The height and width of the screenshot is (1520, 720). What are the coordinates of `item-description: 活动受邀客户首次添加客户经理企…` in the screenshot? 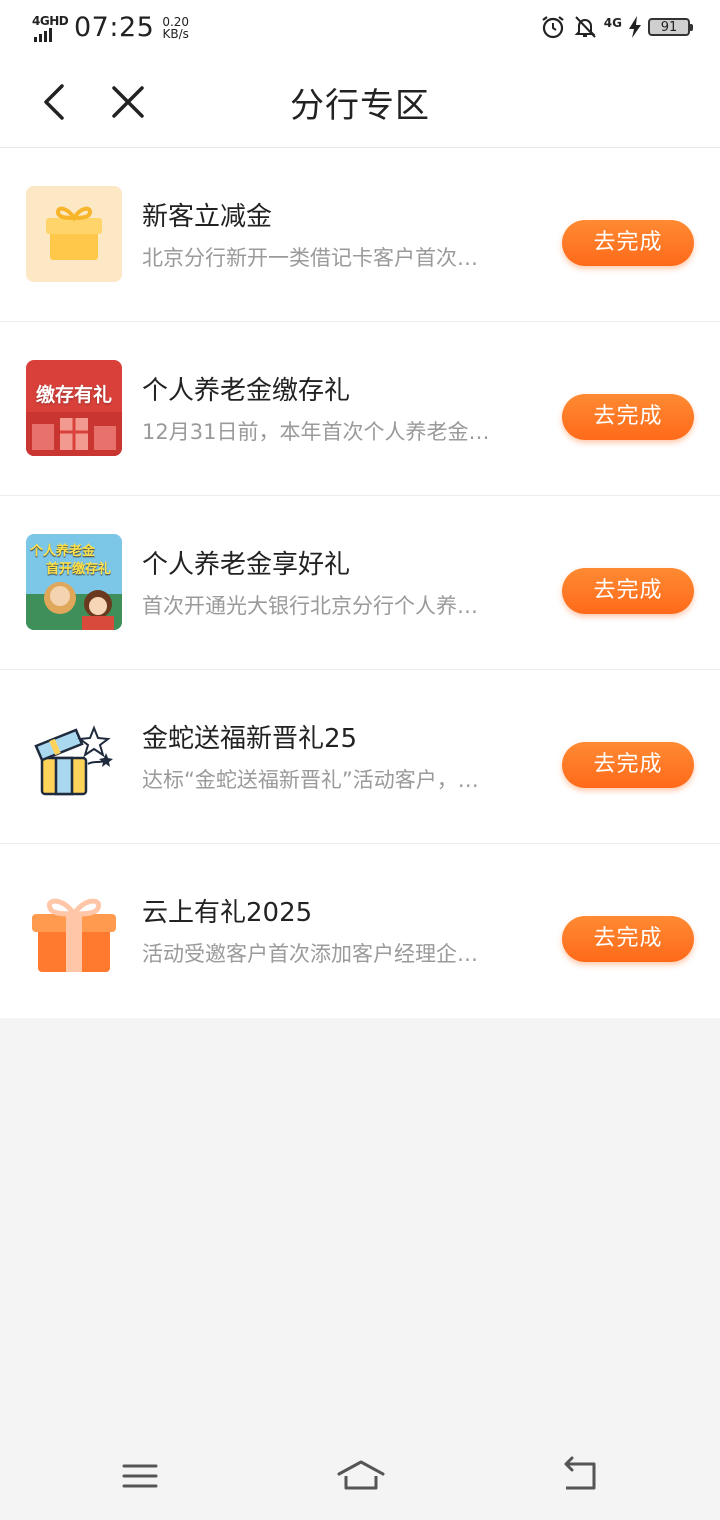 It's located at (310, 954).